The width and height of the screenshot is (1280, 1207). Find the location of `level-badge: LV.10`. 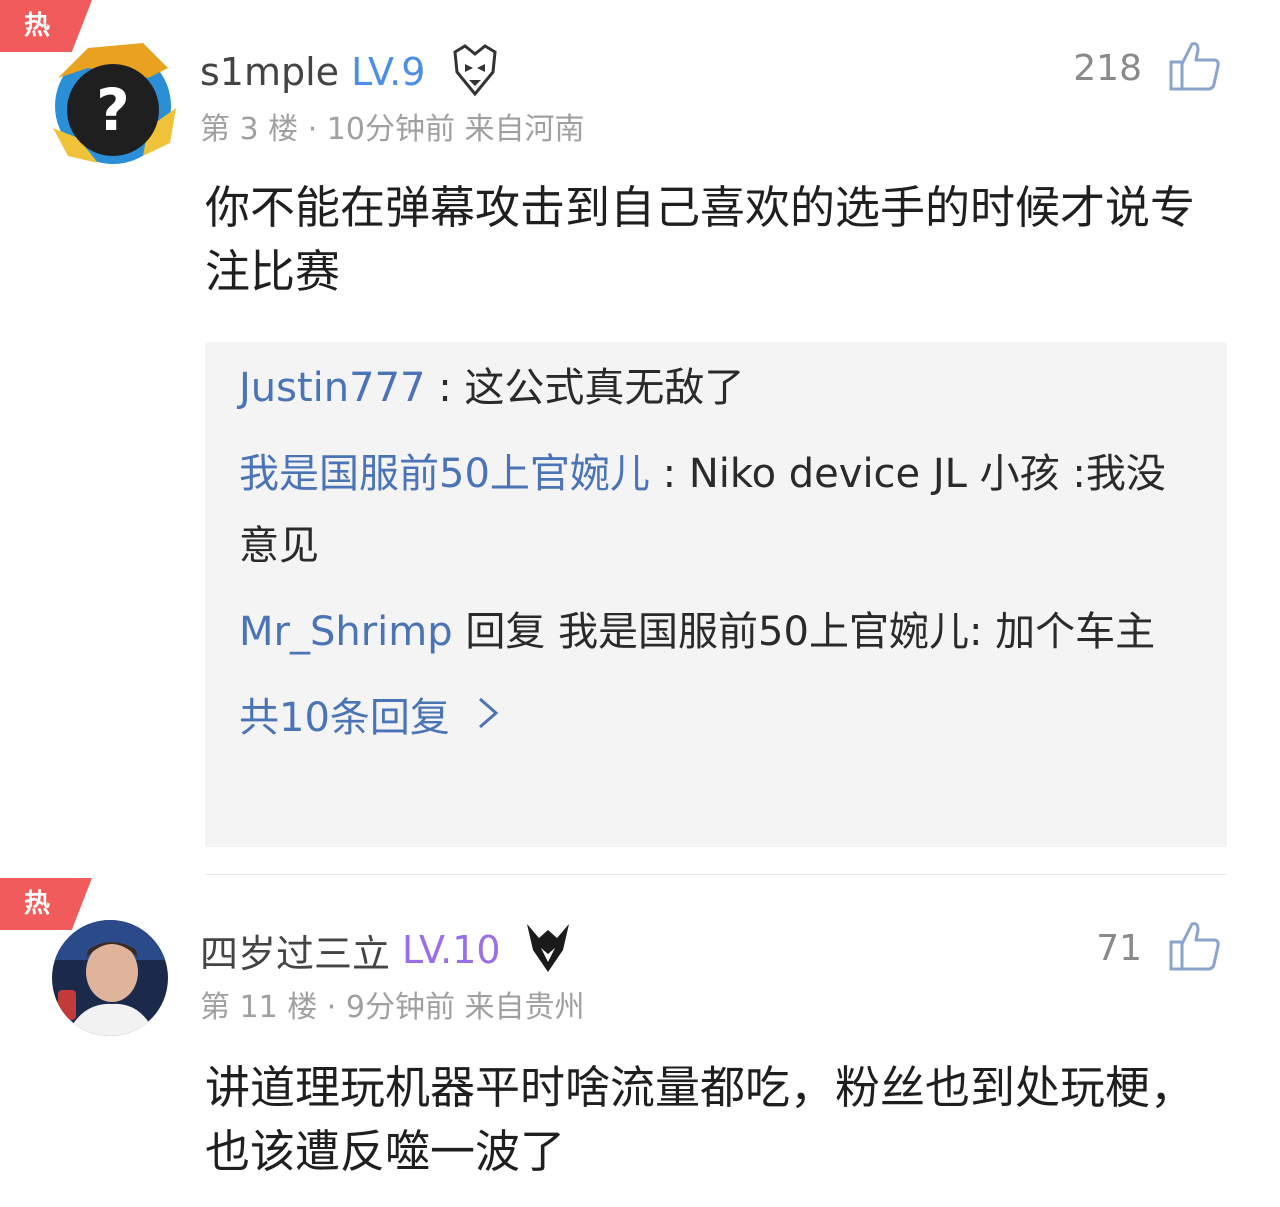

level-badge: LV.10 is located at coordinates (451, 950).